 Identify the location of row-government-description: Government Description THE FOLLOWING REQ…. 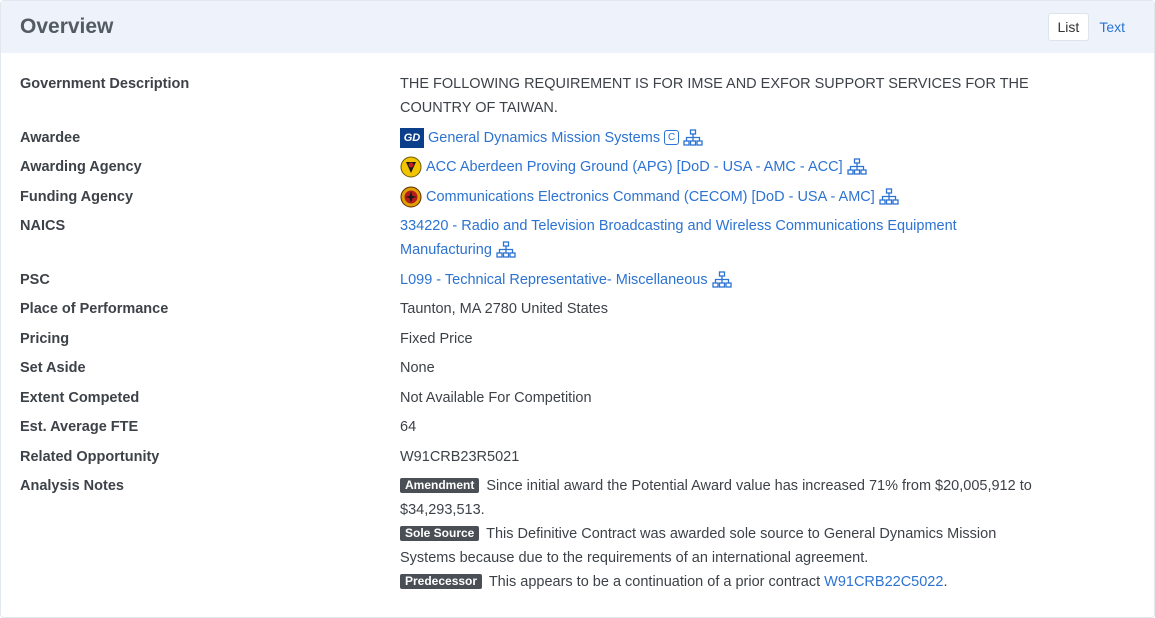
(577, 96).